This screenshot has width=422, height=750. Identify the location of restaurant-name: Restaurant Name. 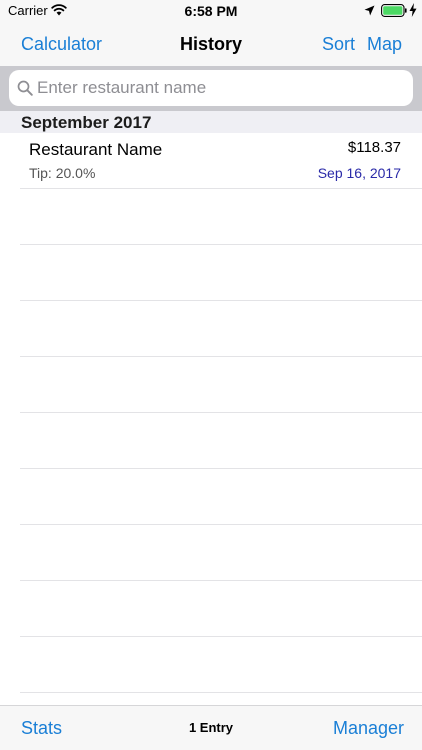
(96, 149).